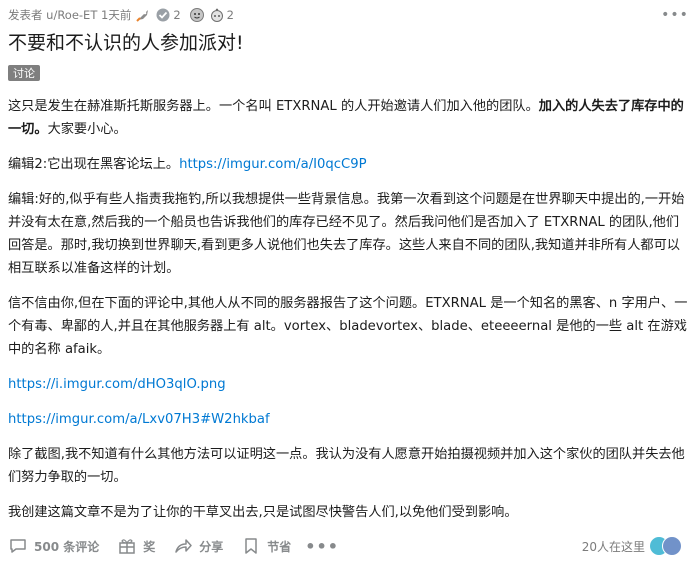 The image size is (698, 568). Describe the element at coordinates (53, 546) in the screenshot. I see `comments-button: 500 条评论` at that location.